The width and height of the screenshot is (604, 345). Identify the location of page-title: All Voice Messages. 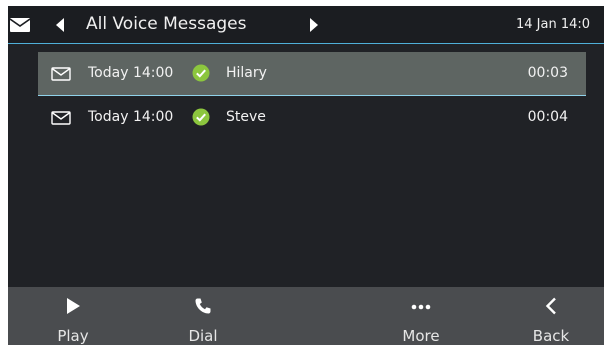
(166, 24).